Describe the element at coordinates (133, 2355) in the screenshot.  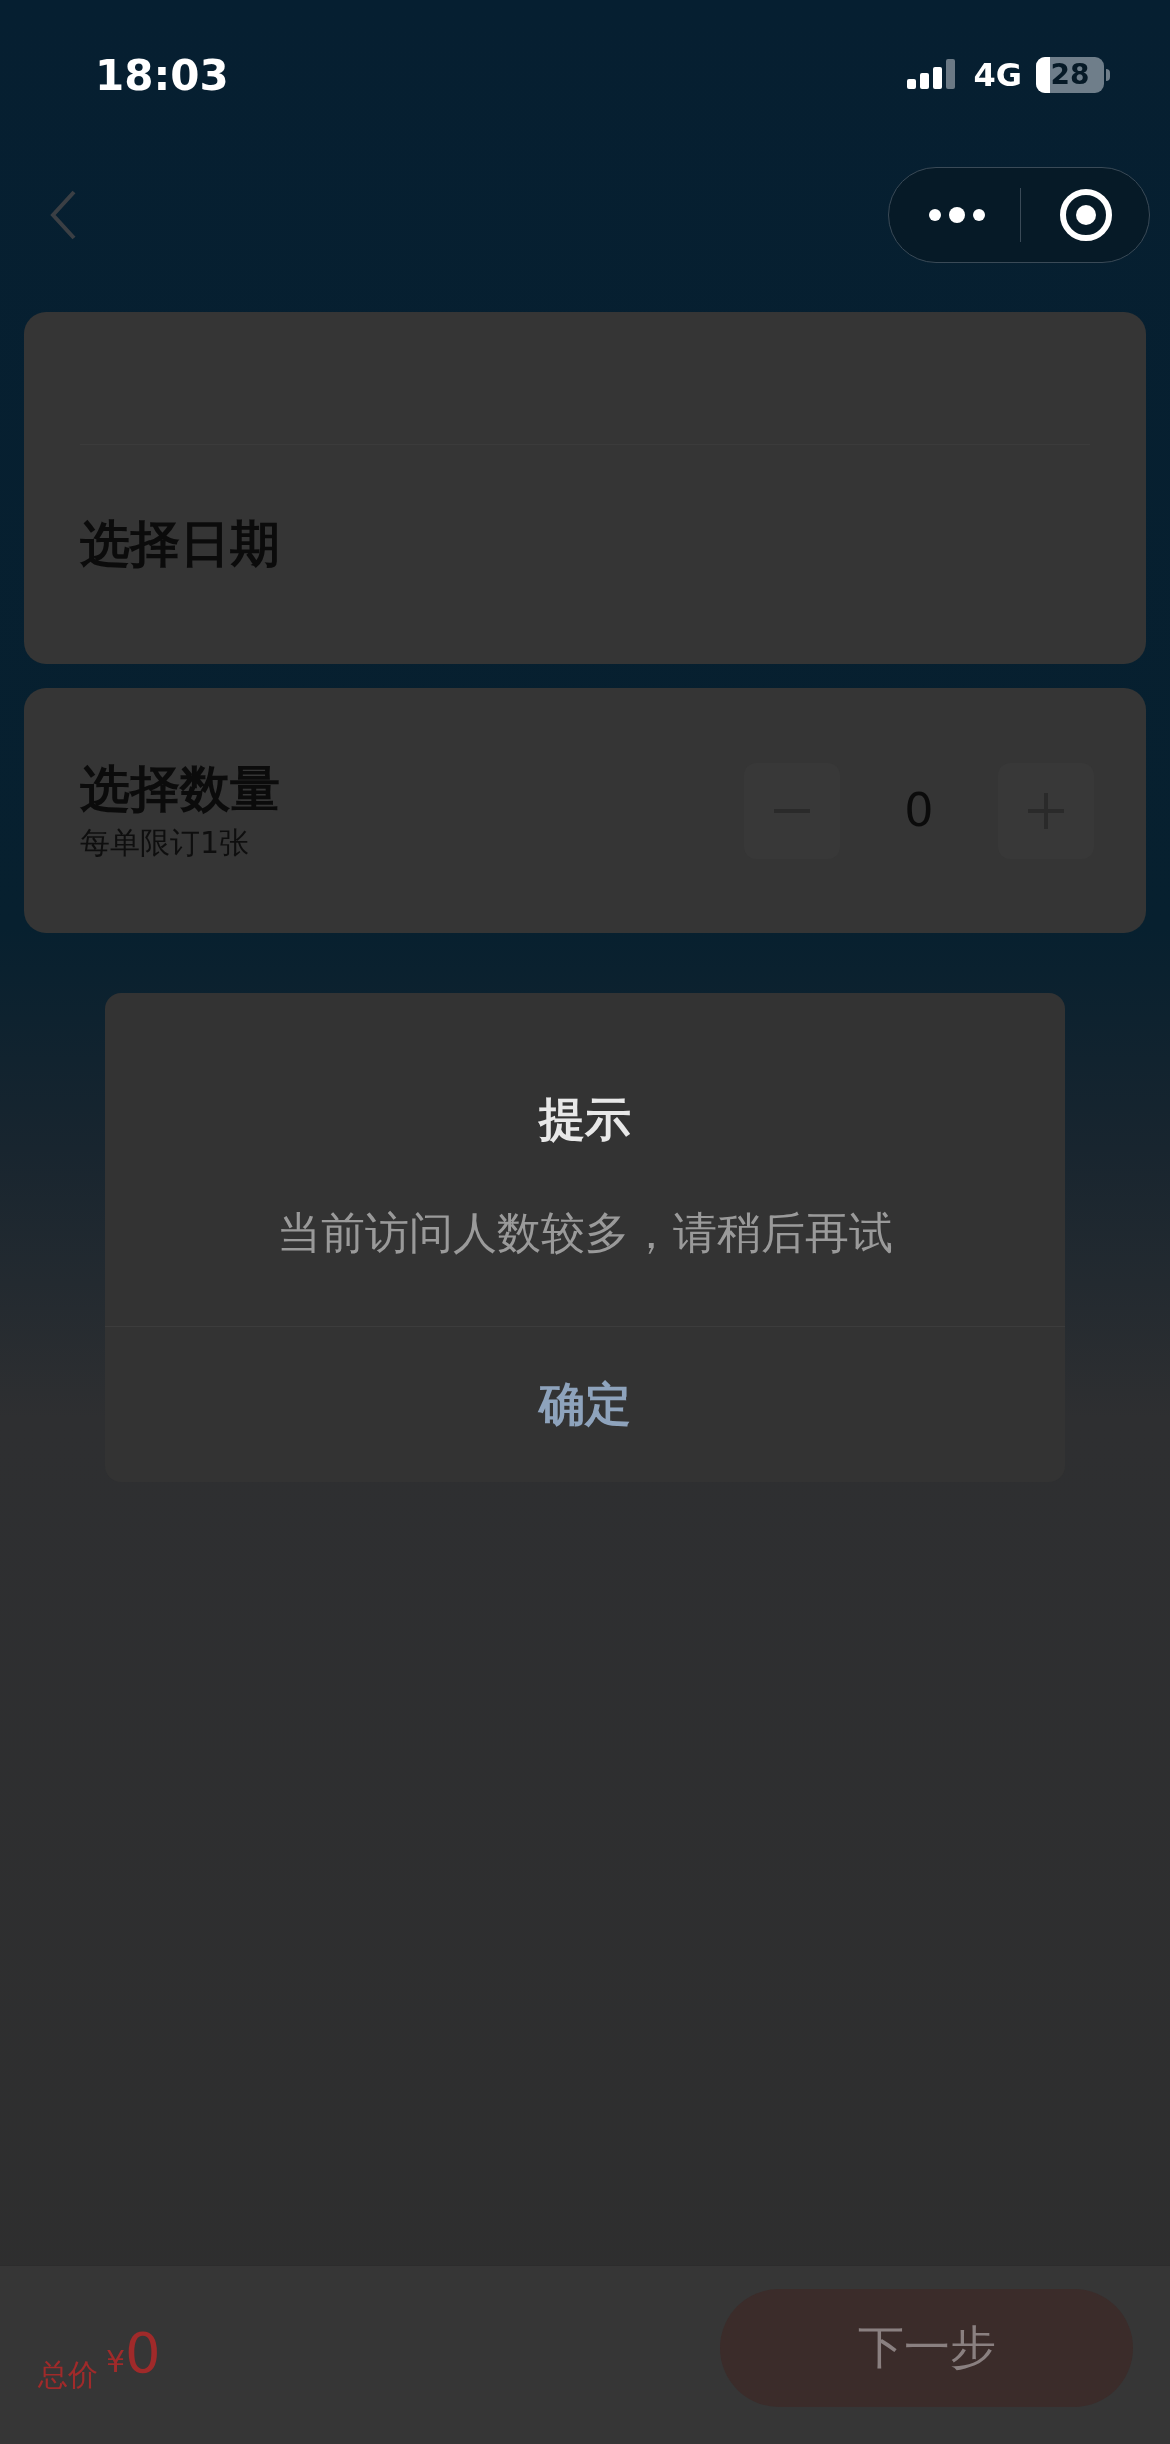
I see `total-price: ¥0` at that location.